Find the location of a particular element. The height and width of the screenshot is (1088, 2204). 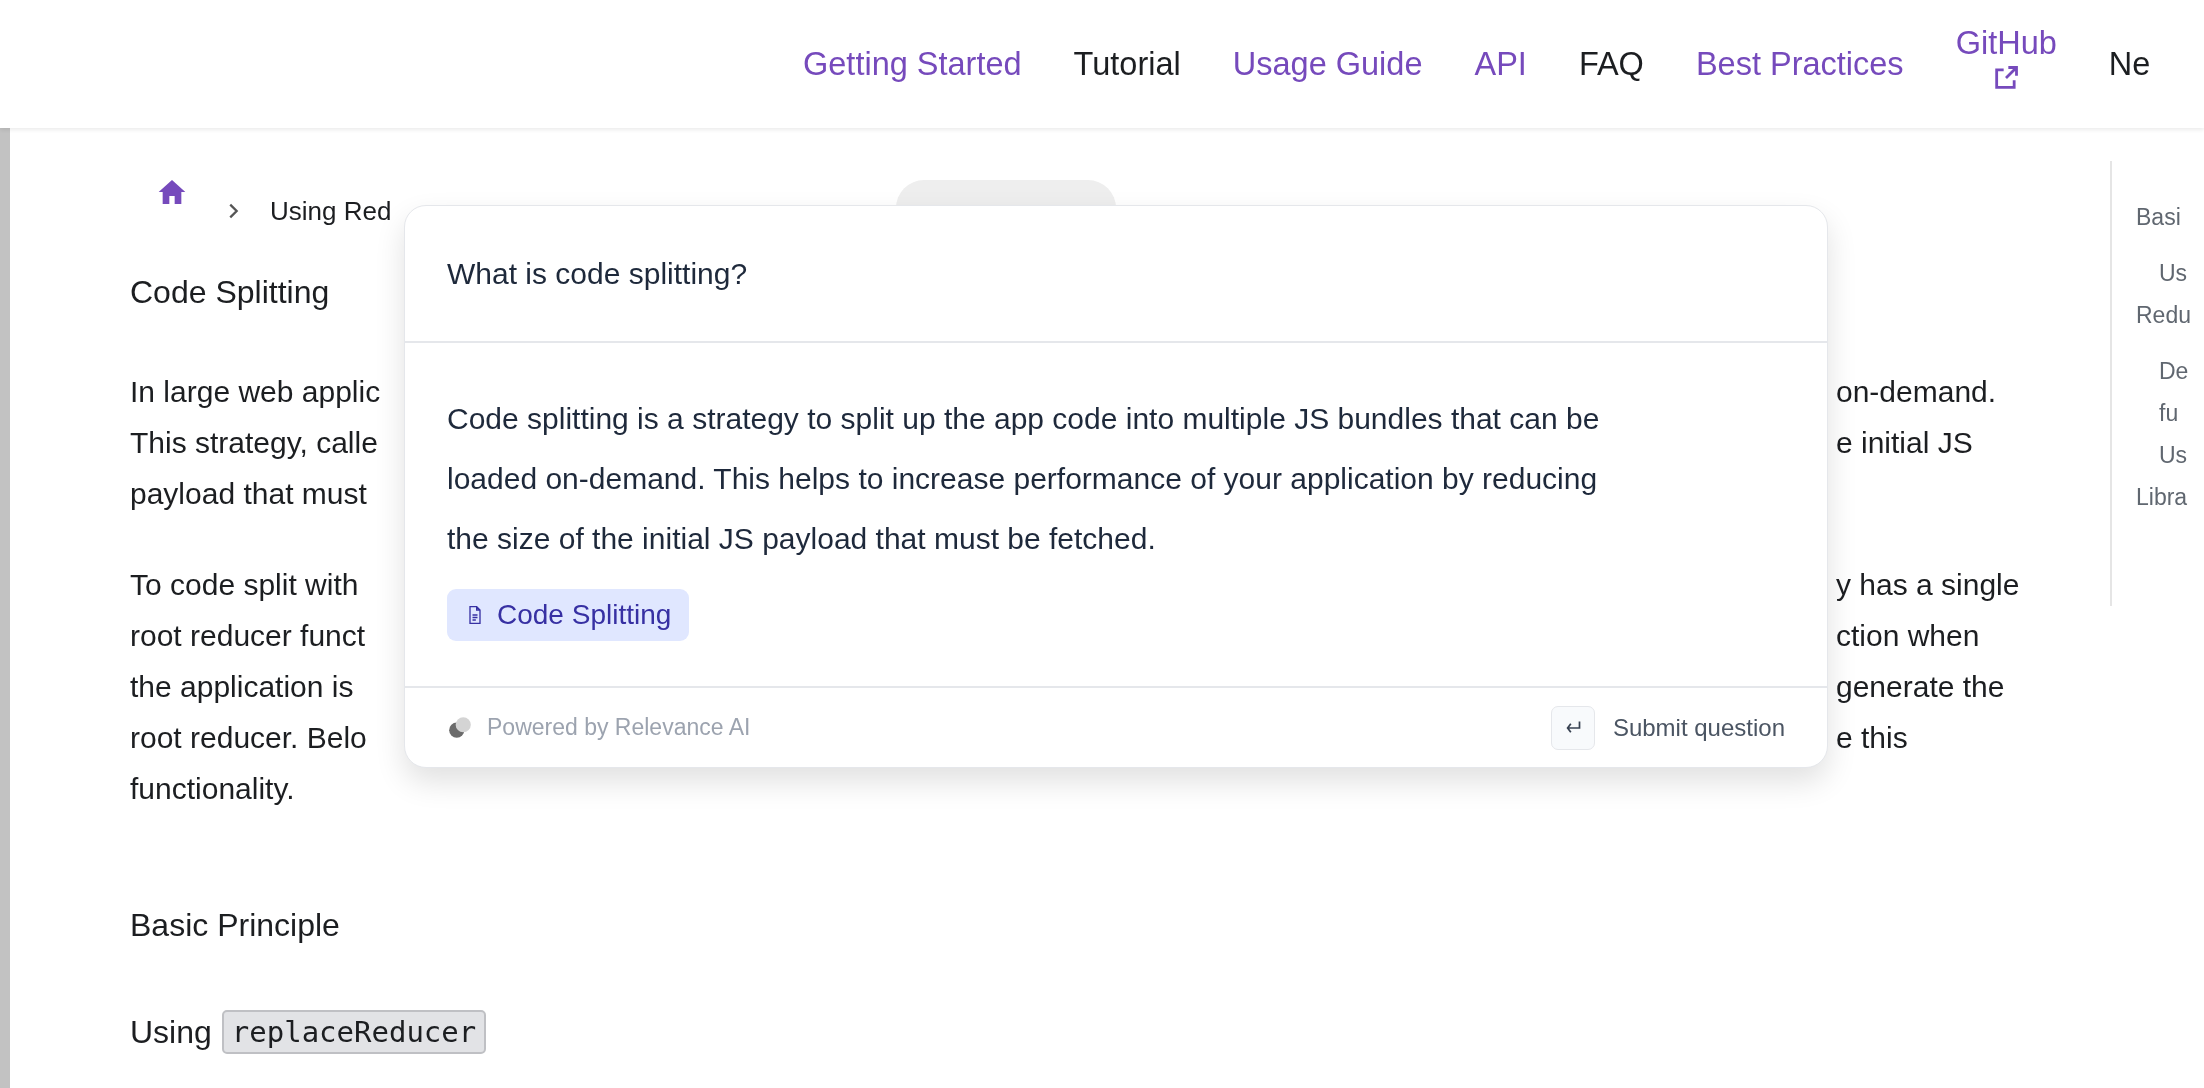

paragraph-text: root reducer. Belo is located at coordinates (248, 738).